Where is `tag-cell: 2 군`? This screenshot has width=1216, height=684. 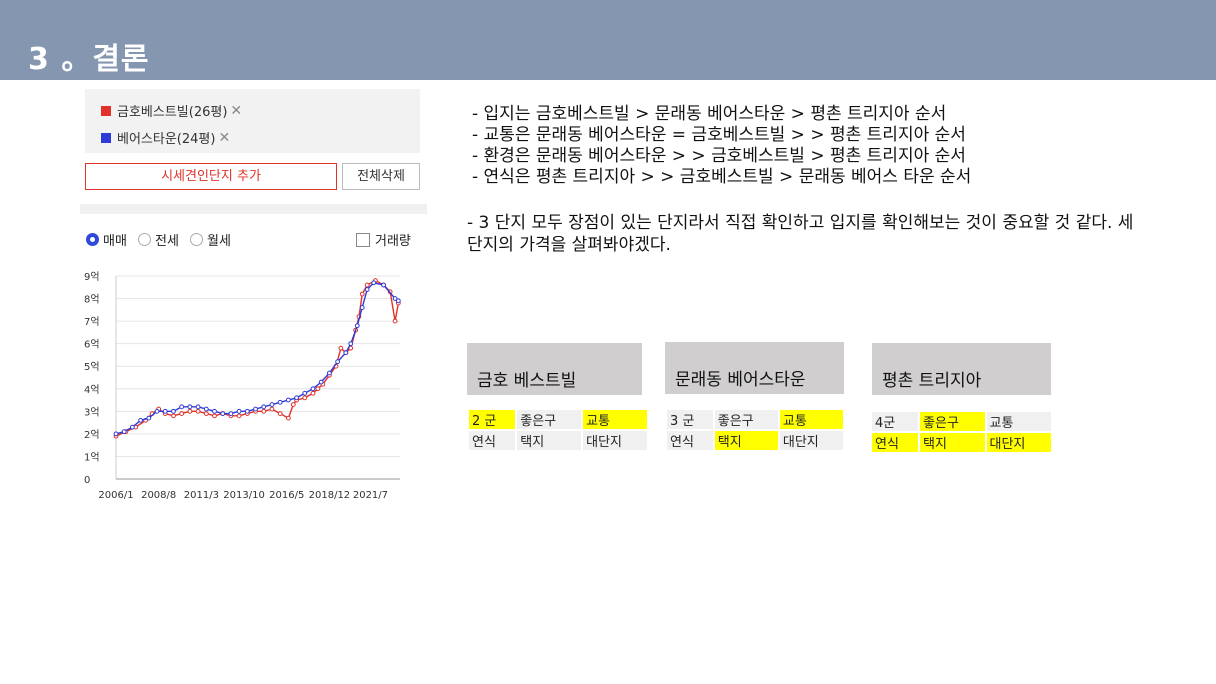
tag-cell: 2 군 is located at coordinates (492, 419).